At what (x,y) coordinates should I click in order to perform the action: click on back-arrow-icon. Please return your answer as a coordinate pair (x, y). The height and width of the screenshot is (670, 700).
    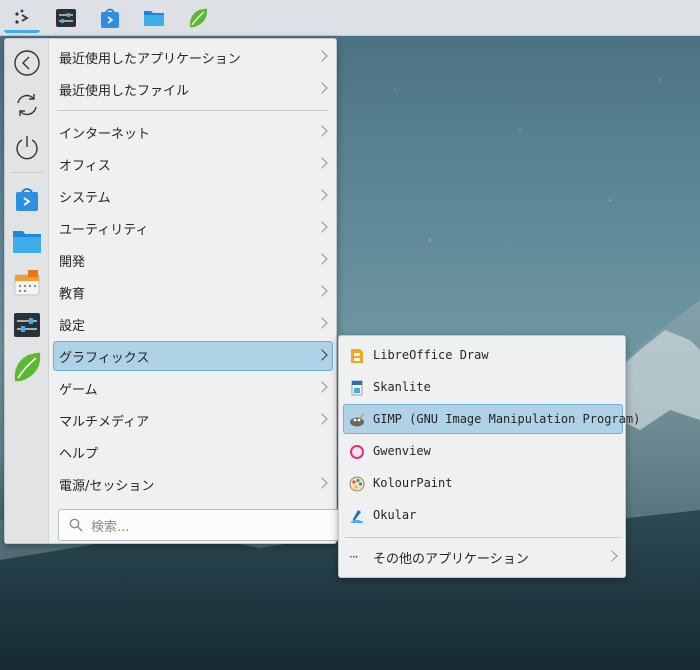
    Looking at the image, I should click on (27, 63).